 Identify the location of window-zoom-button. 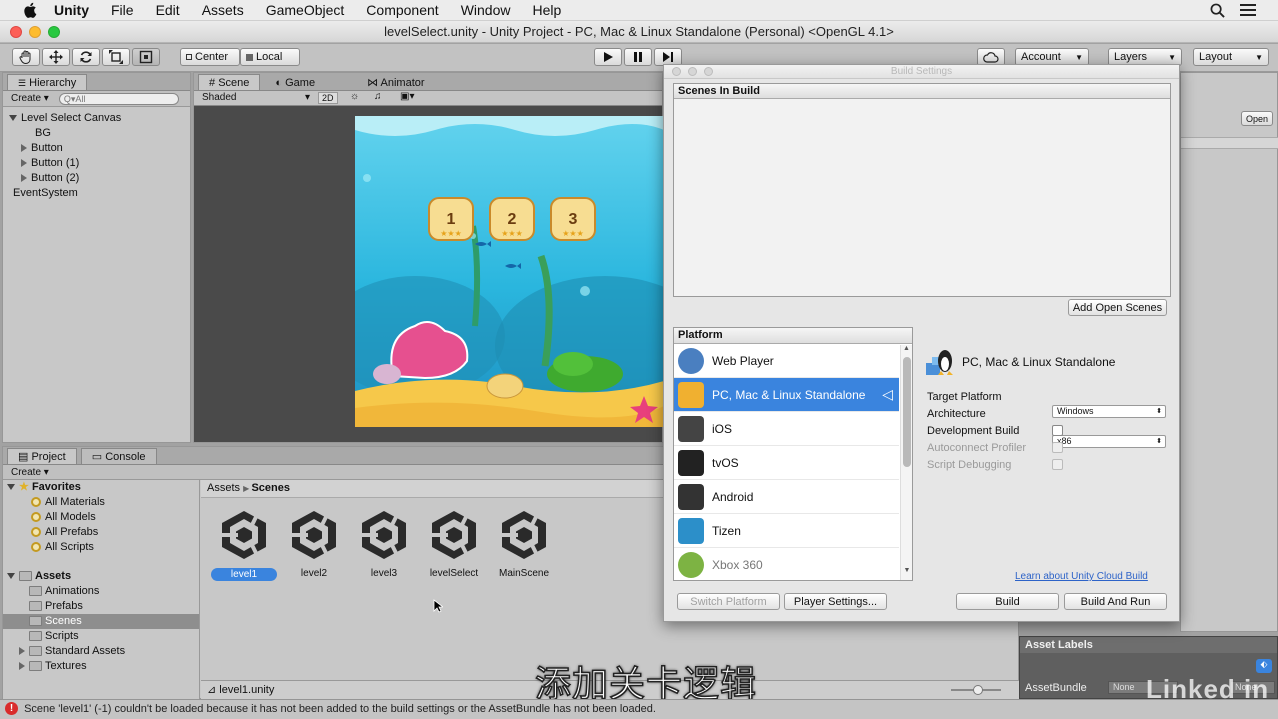
(54, 32).